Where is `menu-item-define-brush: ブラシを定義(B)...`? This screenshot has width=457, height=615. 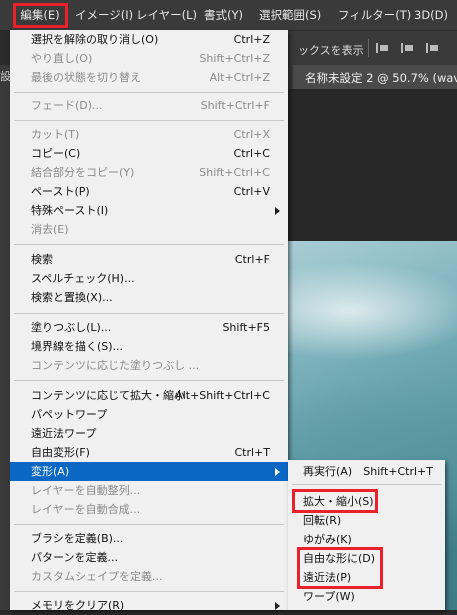
menu-item-define-brush: ブラシを定義(B)... is located at coordinates (149, 538).